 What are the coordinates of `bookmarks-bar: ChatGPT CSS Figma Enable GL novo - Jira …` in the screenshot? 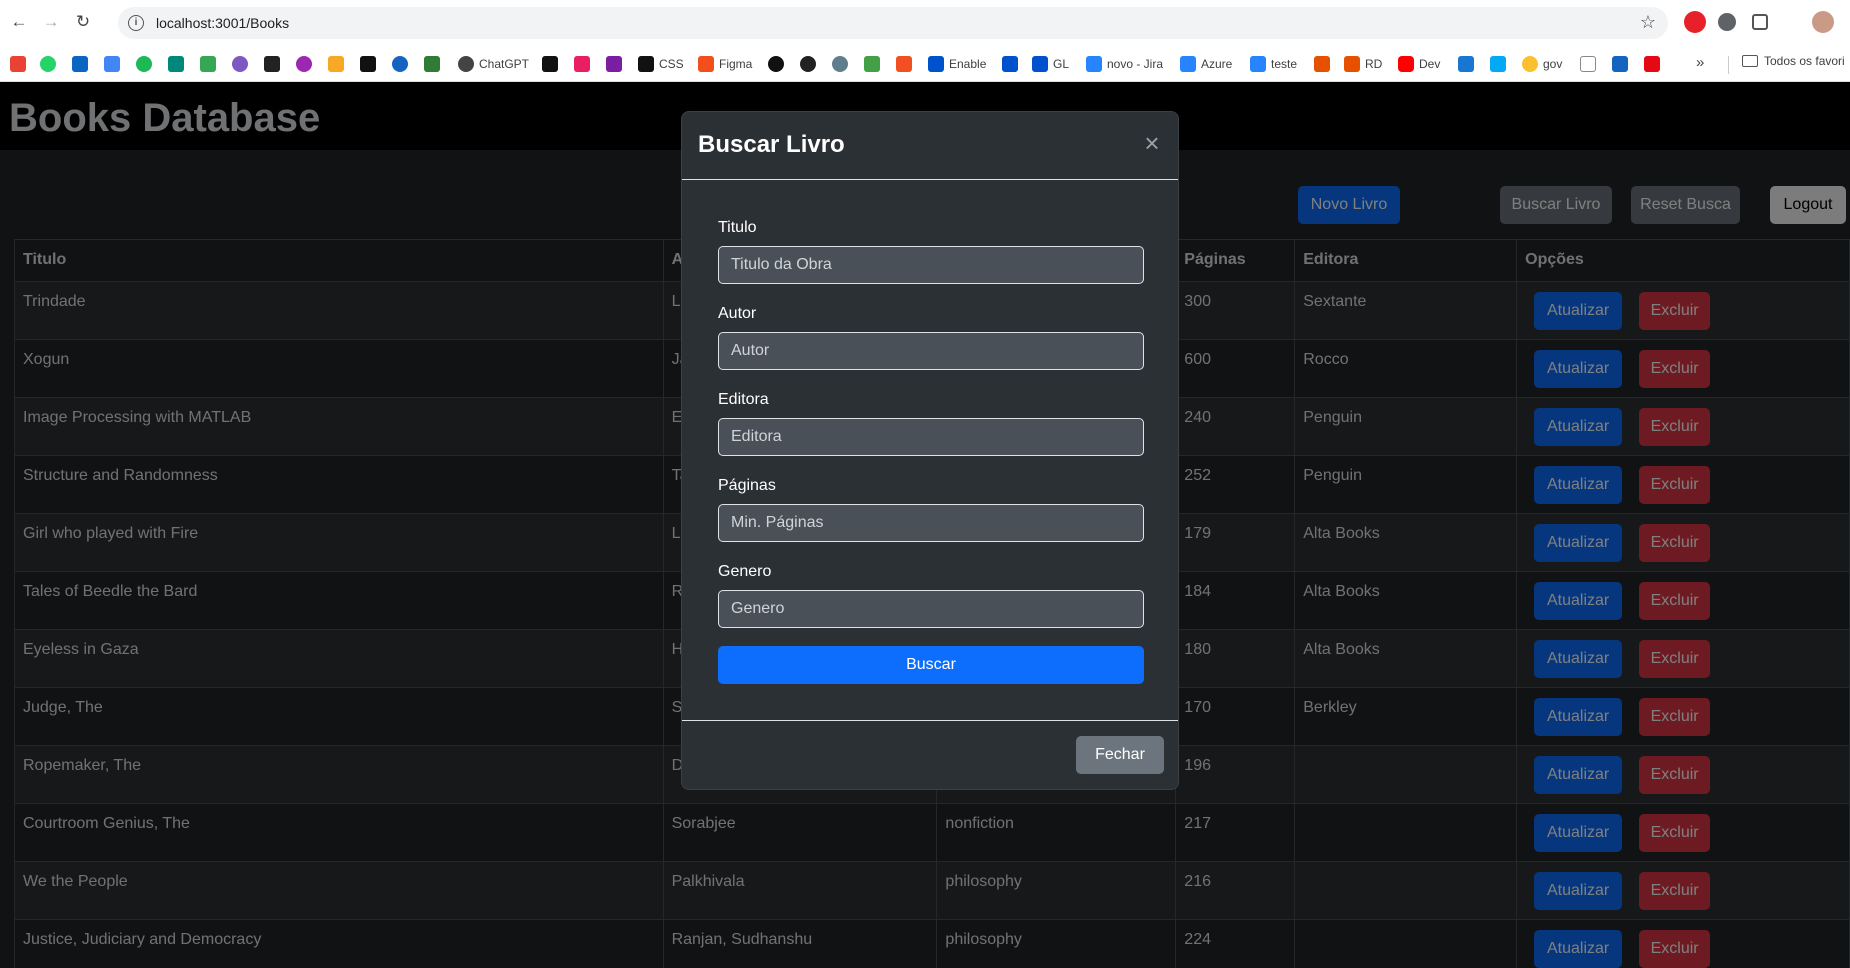 It's located at (925, 64).